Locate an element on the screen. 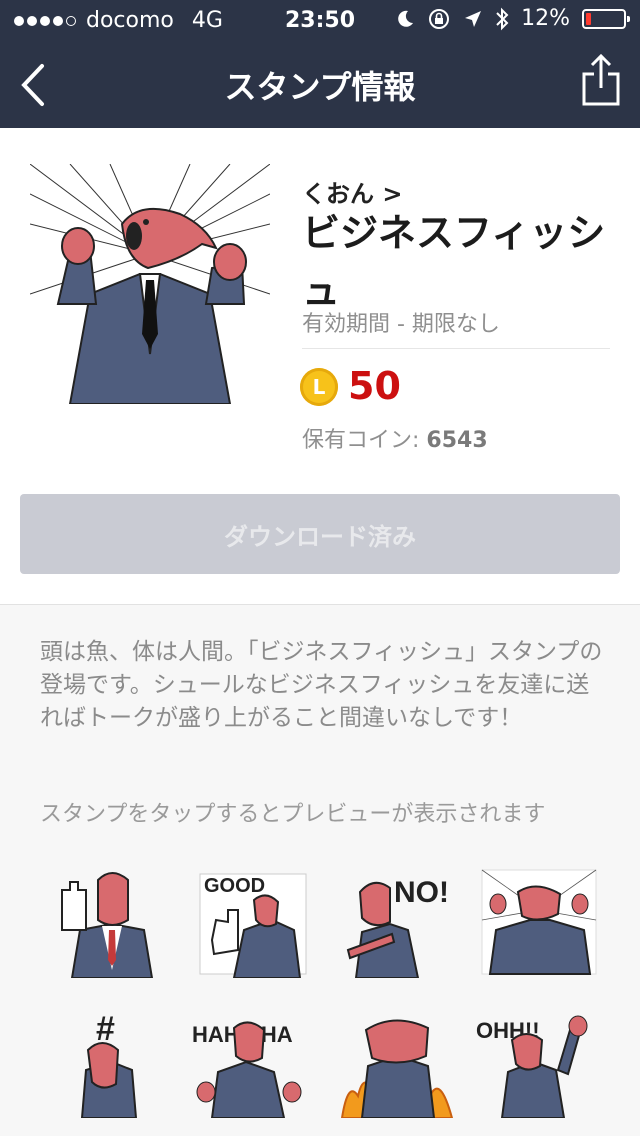 Image resolution: width=640 pixels, height=1136 pixels. moon-icon is located at coordinates (406, 18).